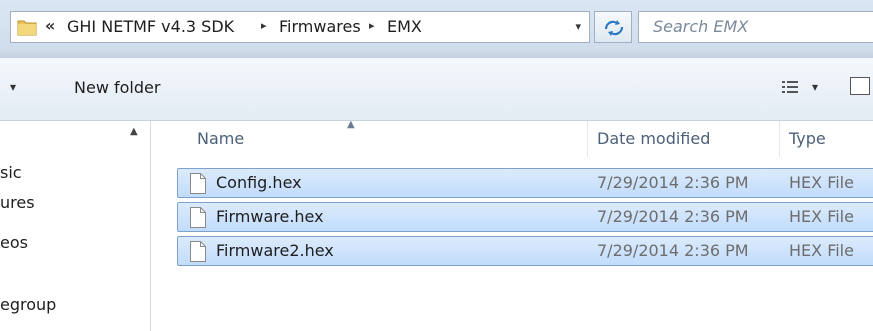 The image size is (873, 331). Describe the element at coordinates (525, 183) in the screenshot. I see `file-row-config-hex: Config.hex 7/29/2014 2:36 PM HEX File` at that location.